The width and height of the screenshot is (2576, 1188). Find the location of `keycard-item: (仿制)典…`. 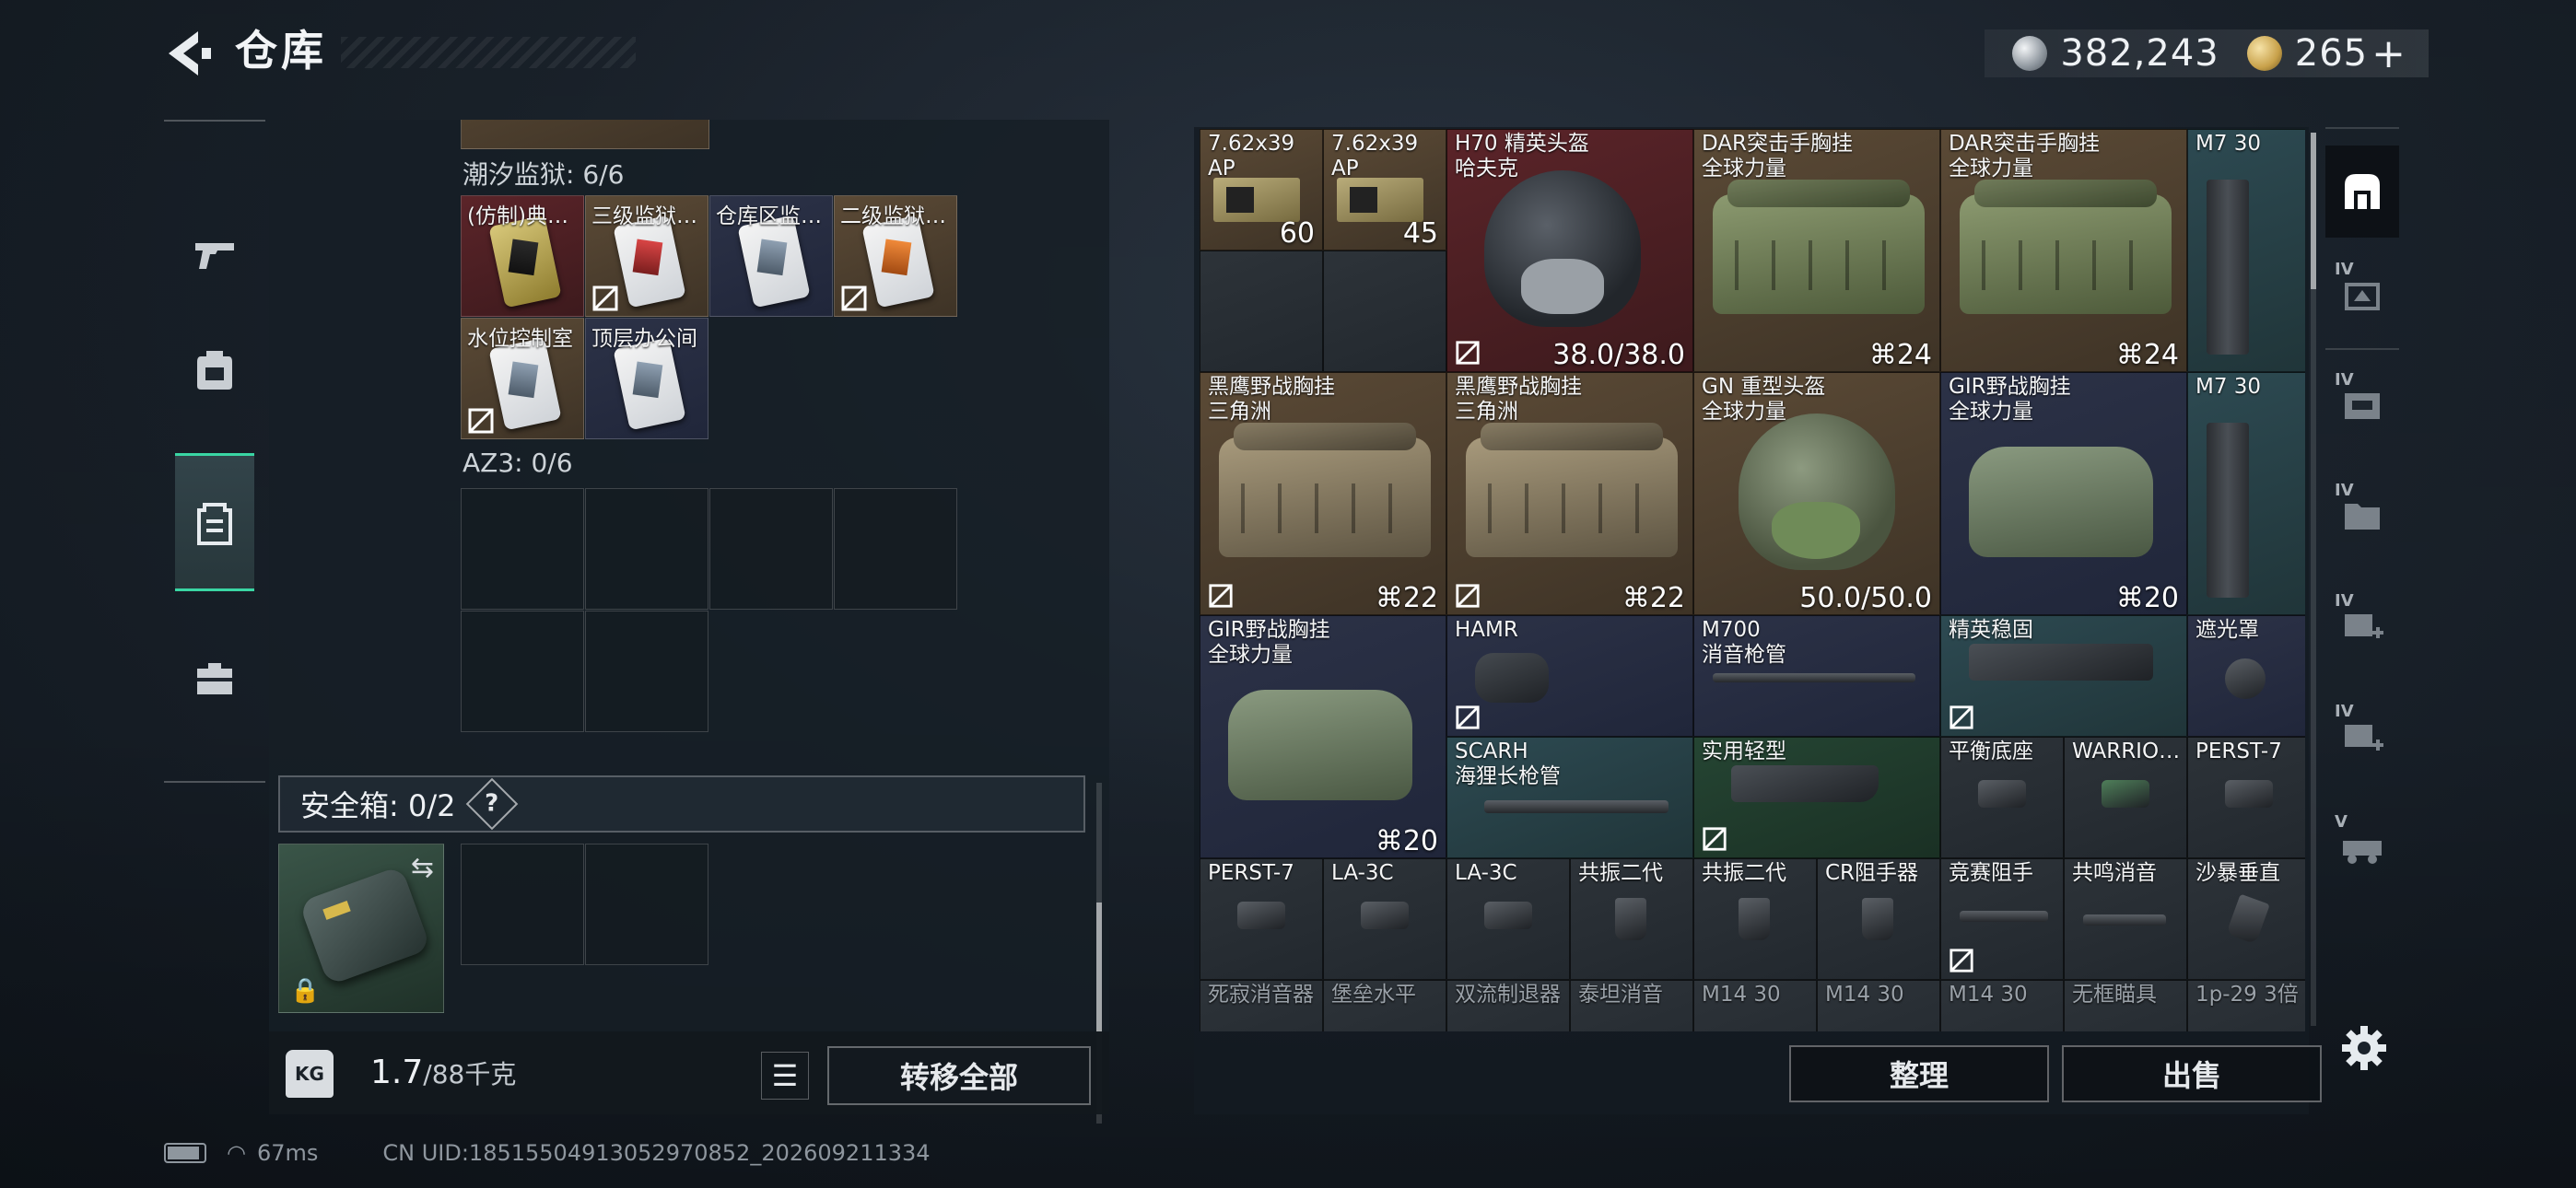

keycard-item: (仿制)典… is located at coordinates (522, 256).